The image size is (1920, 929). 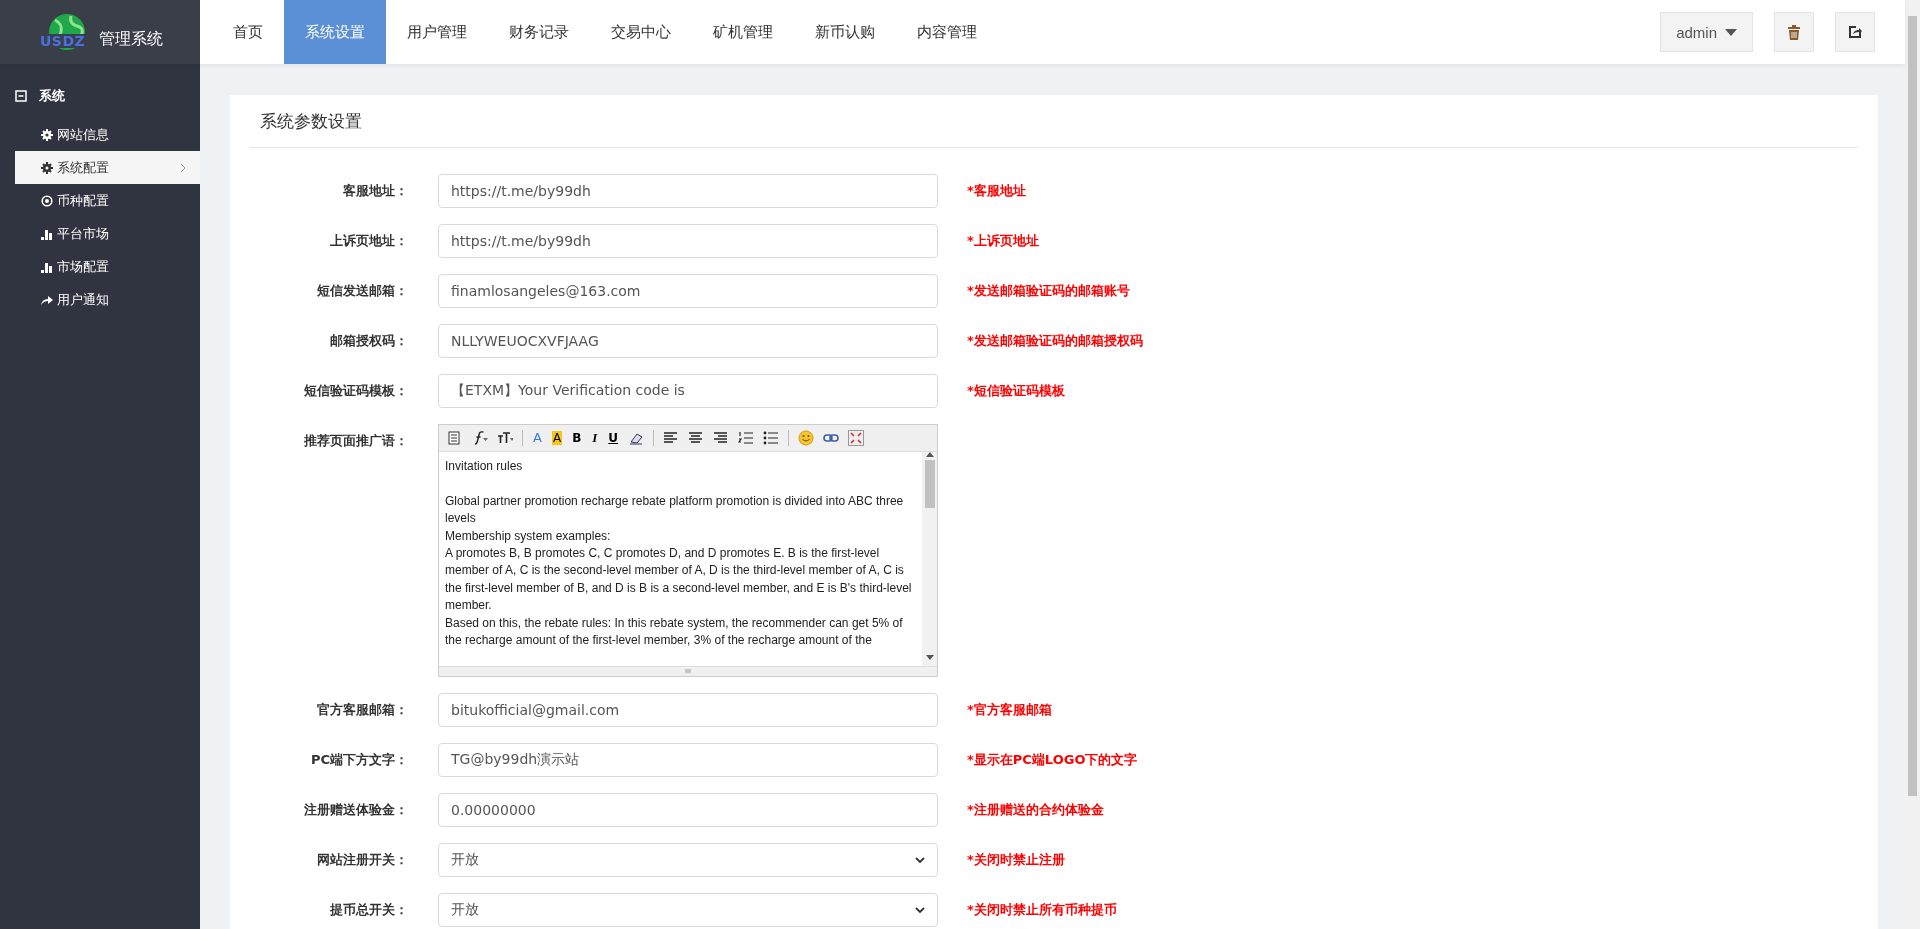 I want to click on caret-icon, so click(x=1731, y=32).